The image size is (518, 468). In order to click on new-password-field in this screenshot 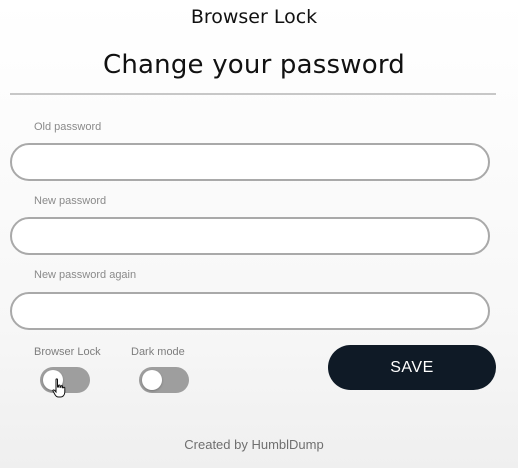, I will do `click(250, 236)`.